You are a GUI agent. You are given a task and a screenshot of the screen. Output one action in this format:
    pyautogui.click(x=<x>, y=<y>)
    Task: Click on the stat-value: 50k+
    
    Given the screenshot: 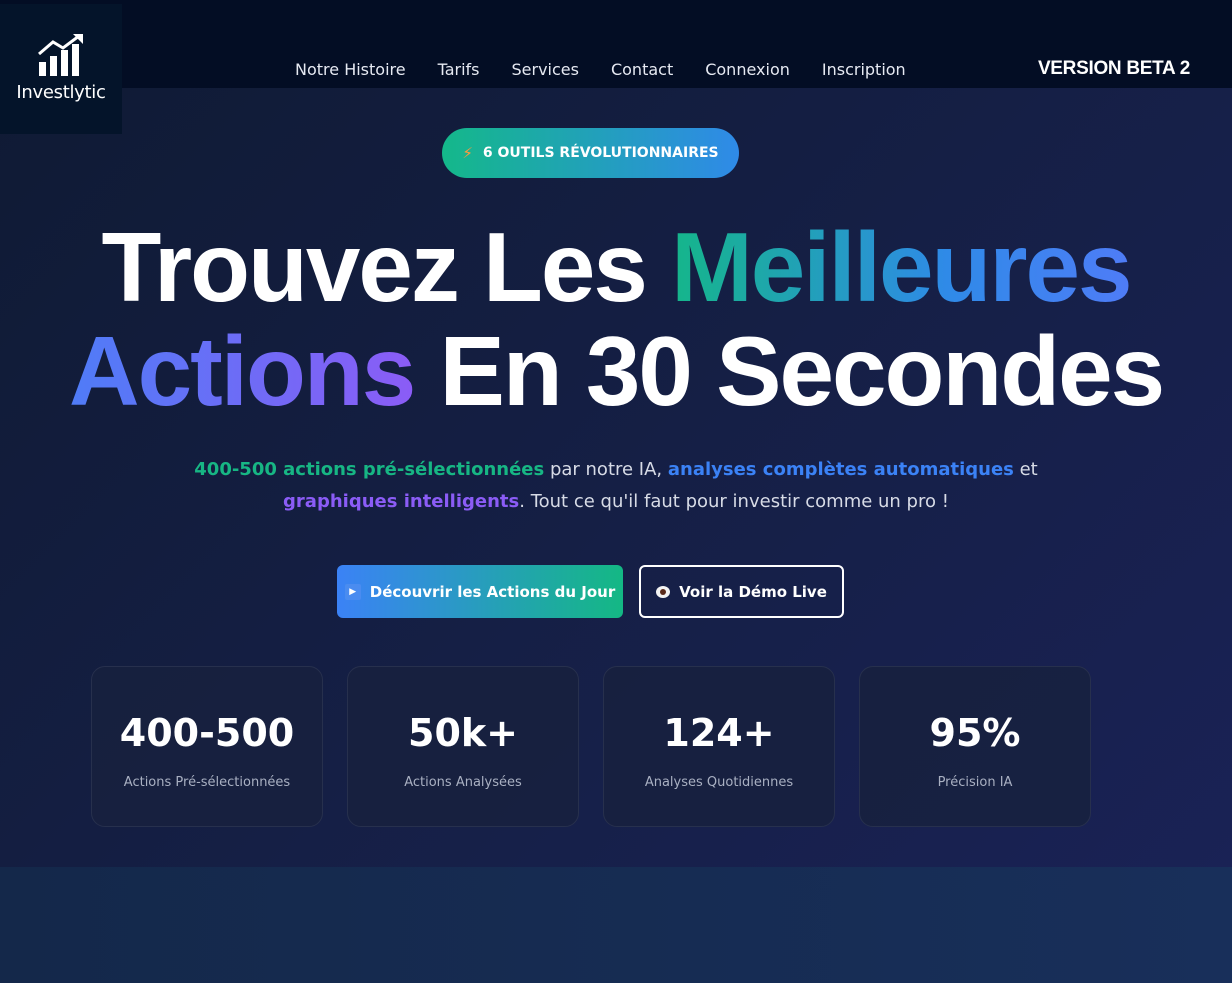 What is the action you would take?
    pyautogui.click(x=463, y=733)
    